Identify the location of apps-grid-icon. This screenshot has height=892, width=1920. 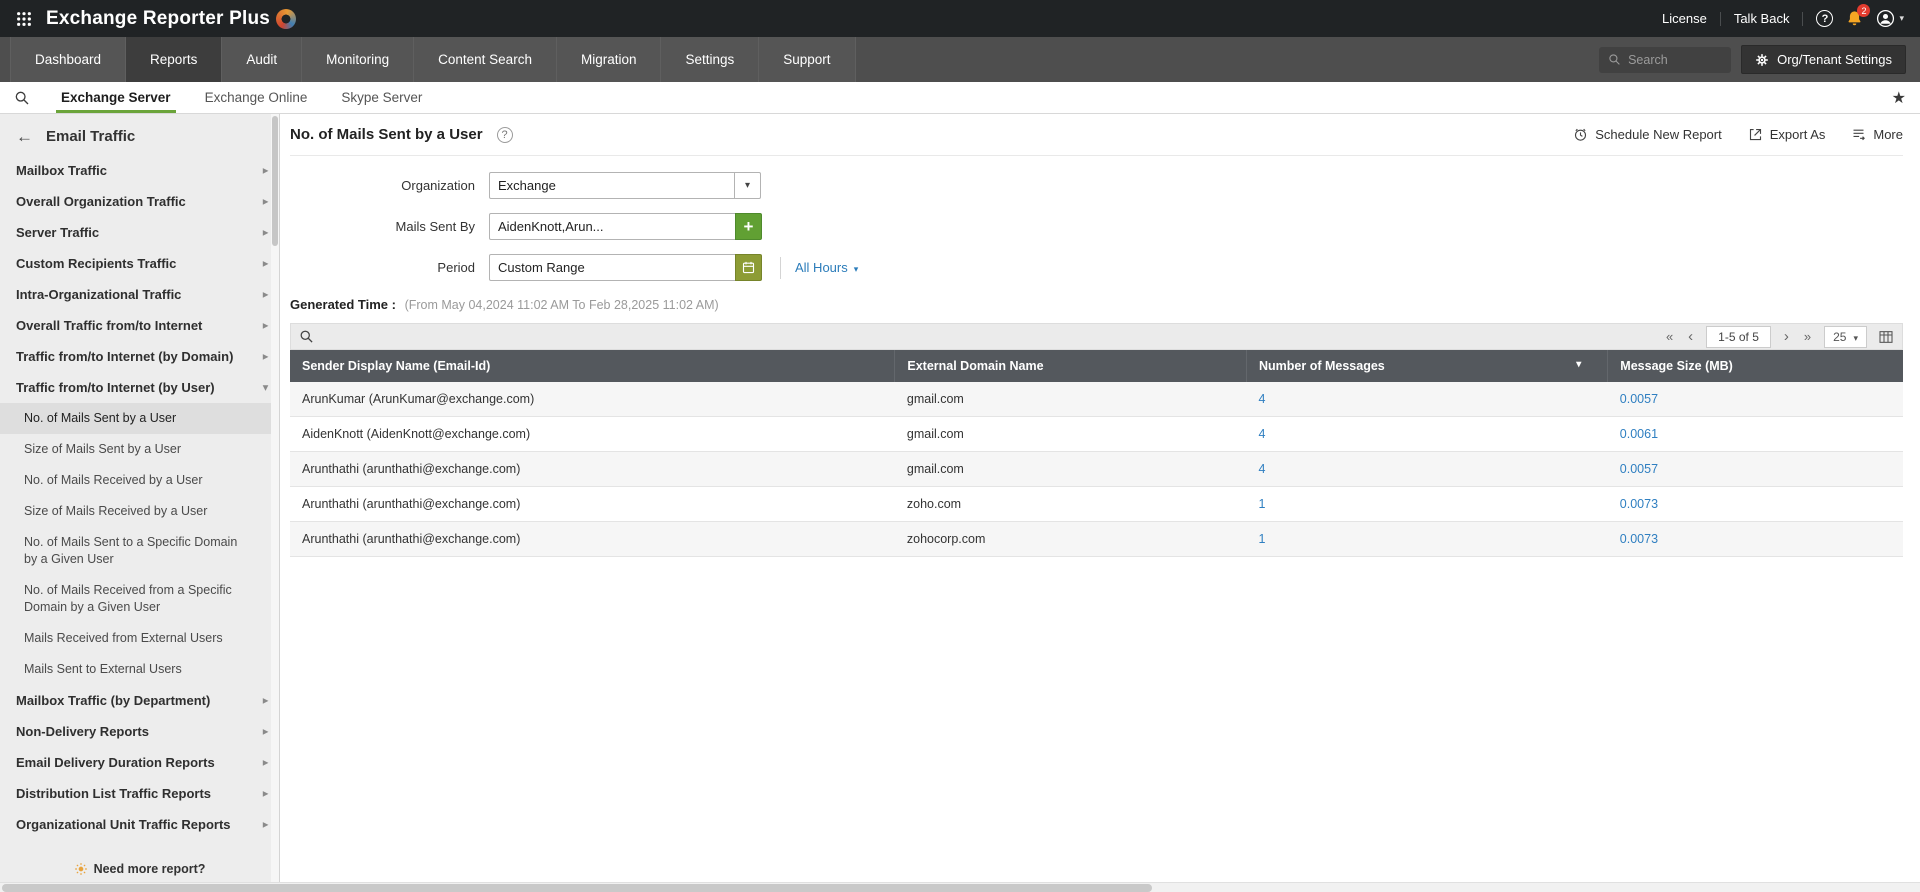
(24, 19).